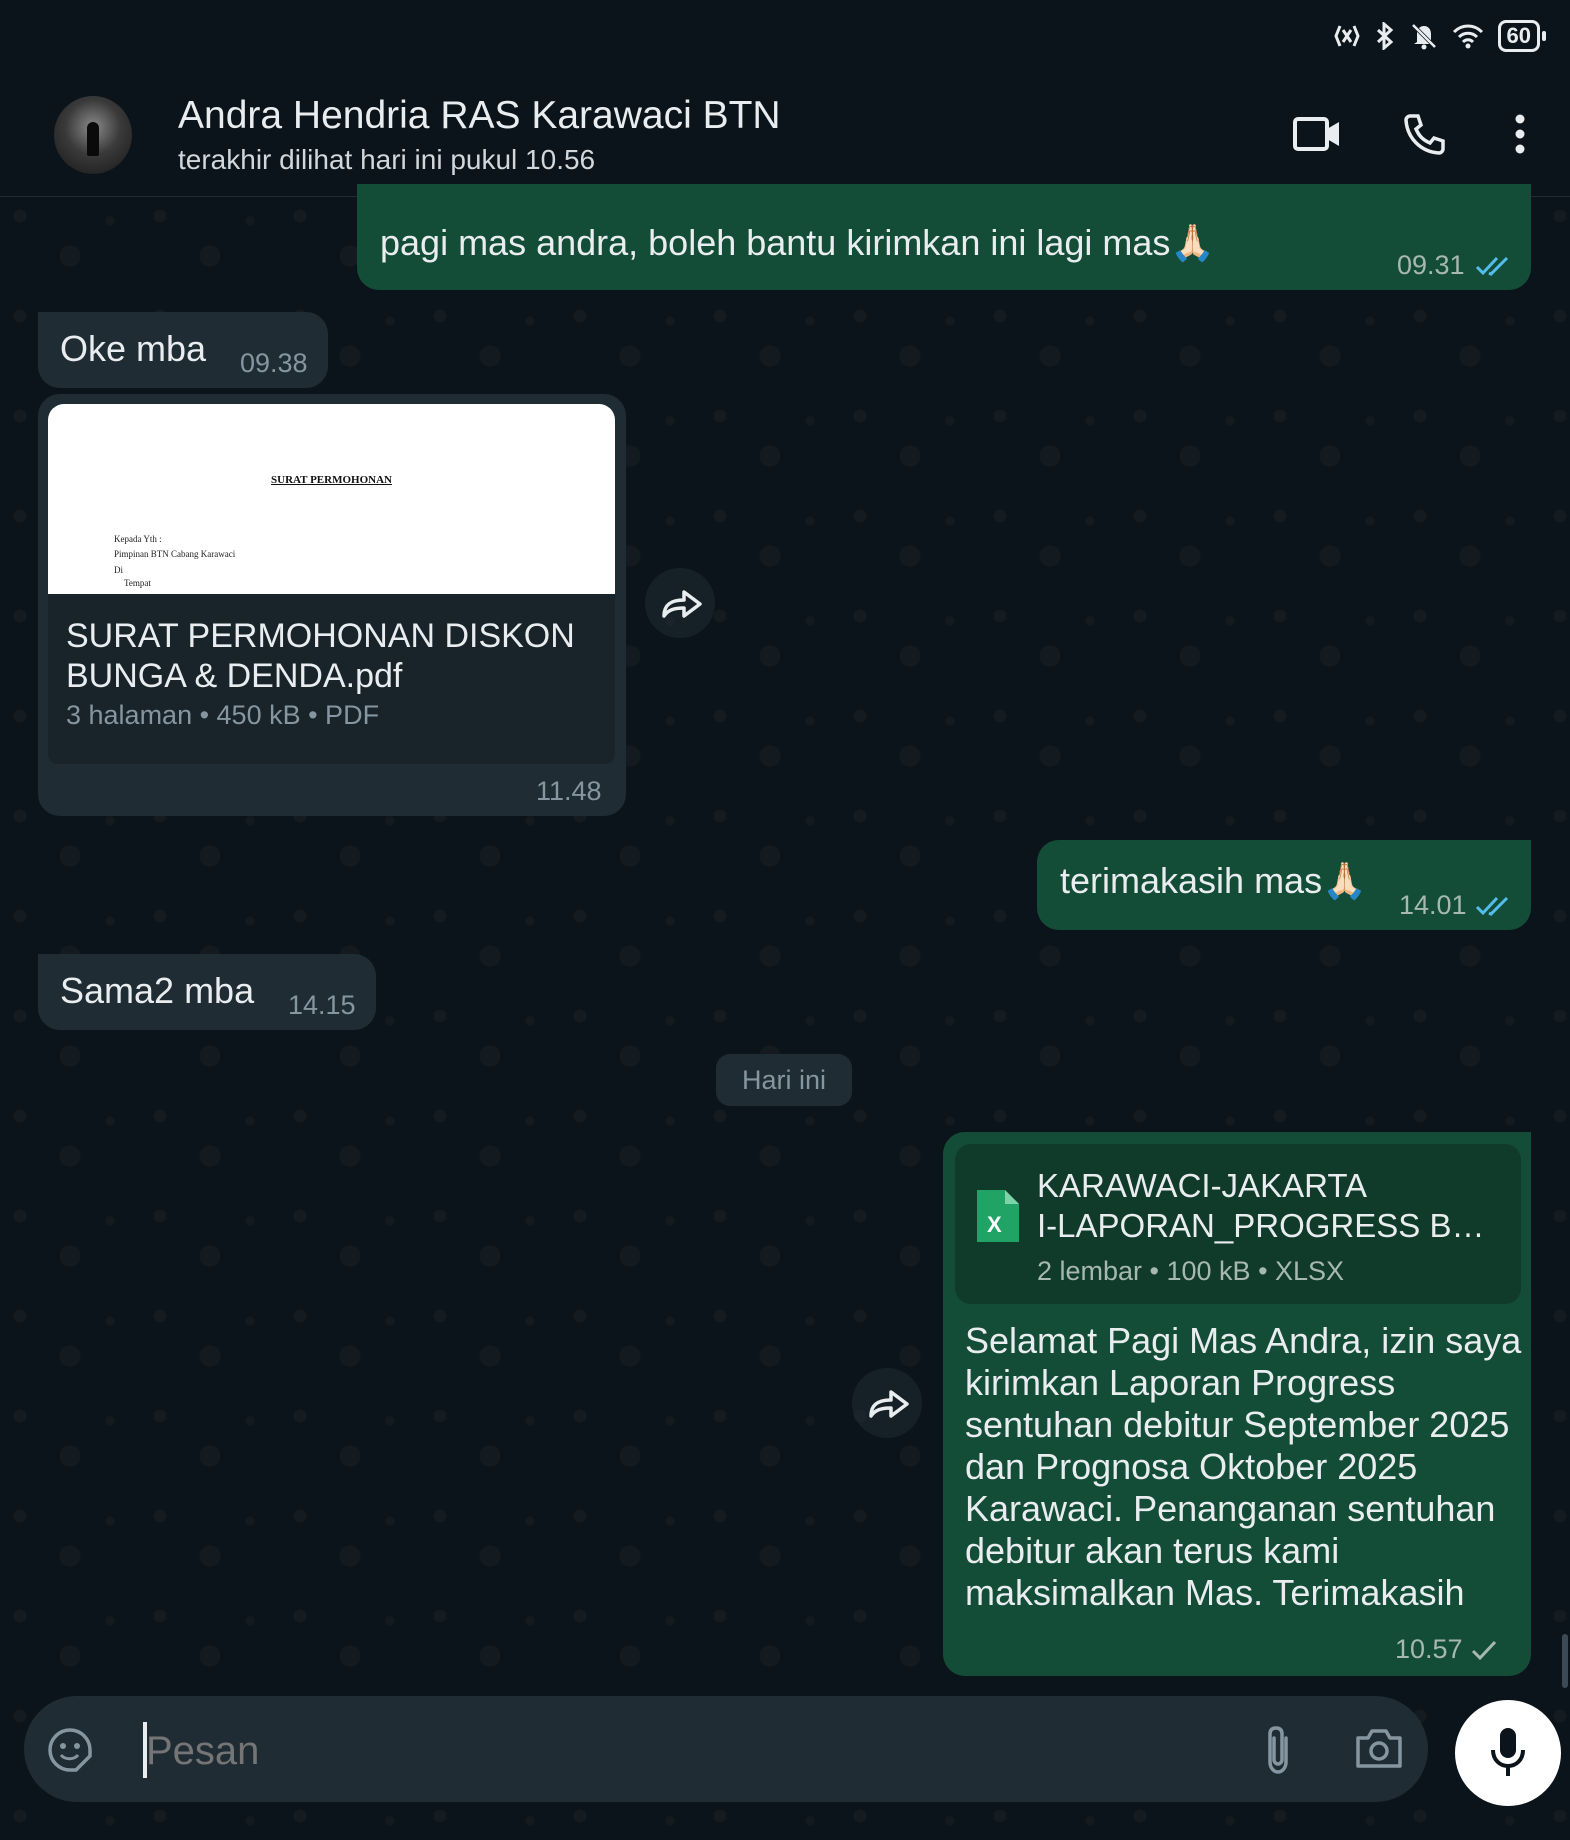 The height and width of the screenshot is (1840, 1570). Describe the element at coordinates (569, 791) in the screenshot. I see `message-time: 11.48` at that location.